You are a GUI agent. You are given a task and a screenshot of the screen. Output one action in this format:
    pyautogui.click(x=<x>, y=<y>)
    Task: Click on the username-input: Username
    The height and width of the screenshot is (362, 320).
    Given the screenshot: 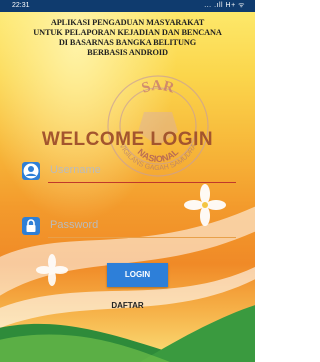 What is the action you would take?
    pyautogui.click(x=75, y=170)
    